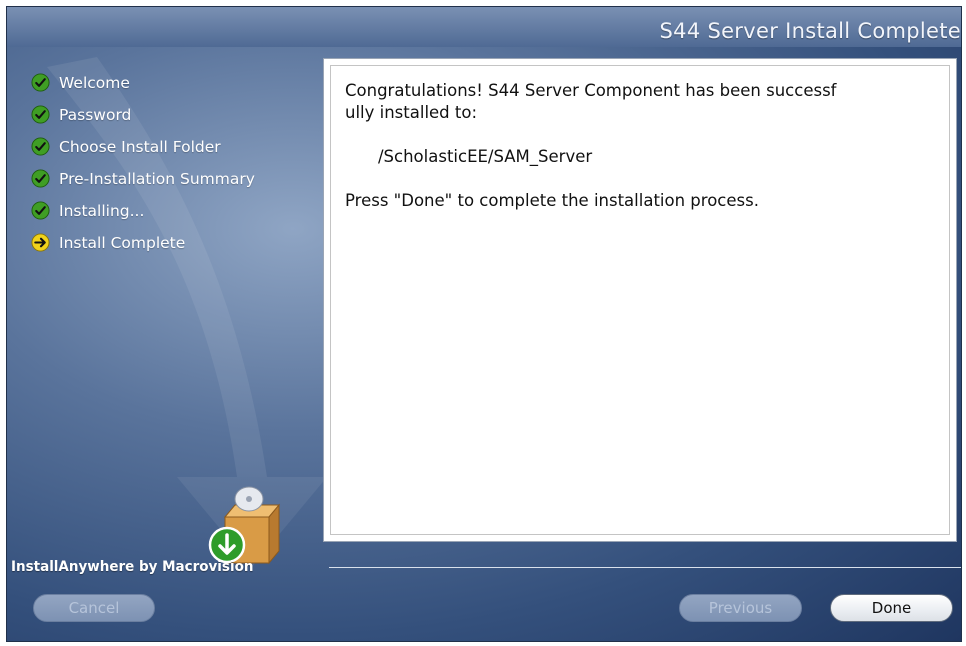  What do you see at coordinates (244, 525) in the screenshot?
I see `installer-box-icon` at bounding box center [244, 525].